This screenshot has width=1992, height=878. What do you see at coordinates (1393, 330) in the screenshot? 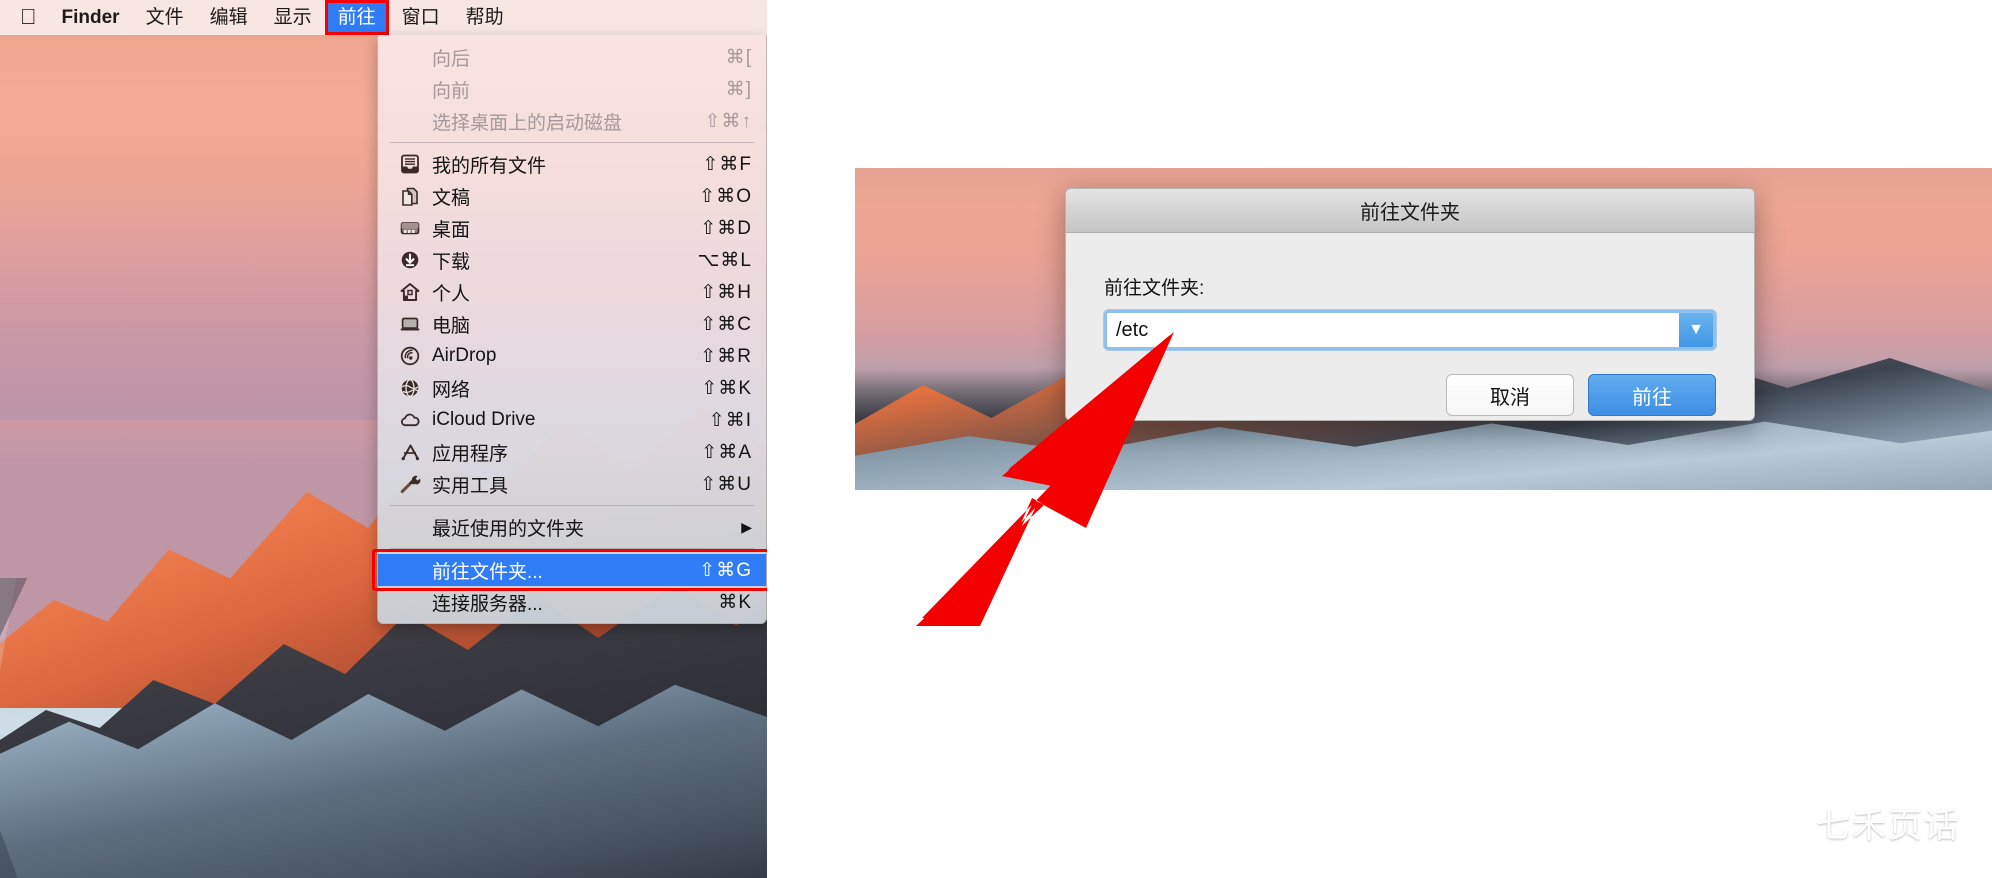
I see `path-input: /etc` at bounding box center [1393, 330].